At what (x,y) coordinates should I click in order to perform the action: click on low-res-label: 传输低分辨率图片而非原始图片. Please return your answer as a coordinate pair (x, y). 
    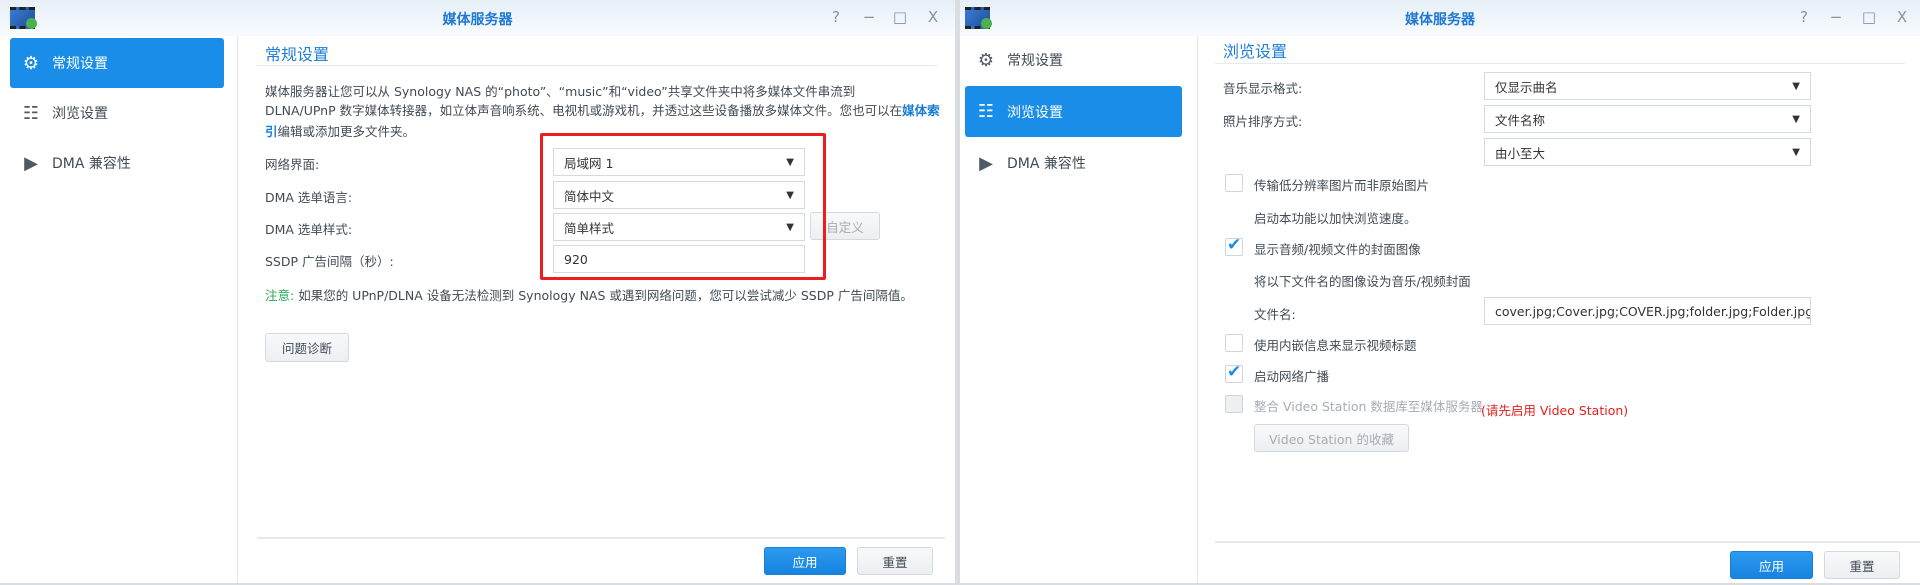
    Looking at the image, I should click on (1342, 185).